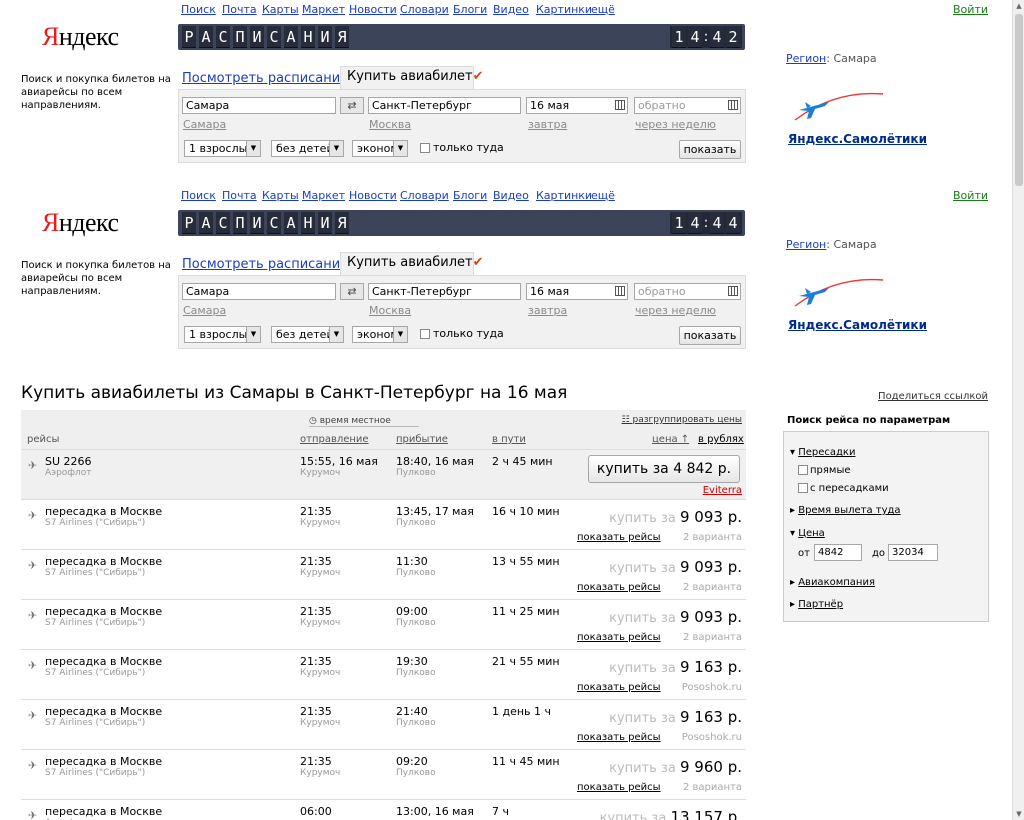 Image resolution: width=1024 pixels, height=820 pixels. I want to click on buy-link: купить за 9 960 р., so click(675, 767).